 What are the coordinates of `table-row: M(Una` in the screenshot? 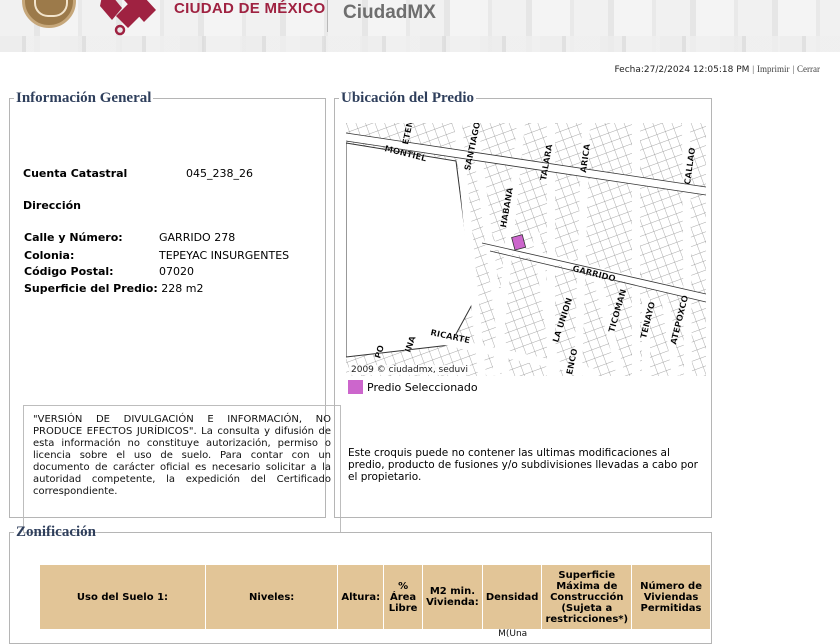 It's located at (375, 634).